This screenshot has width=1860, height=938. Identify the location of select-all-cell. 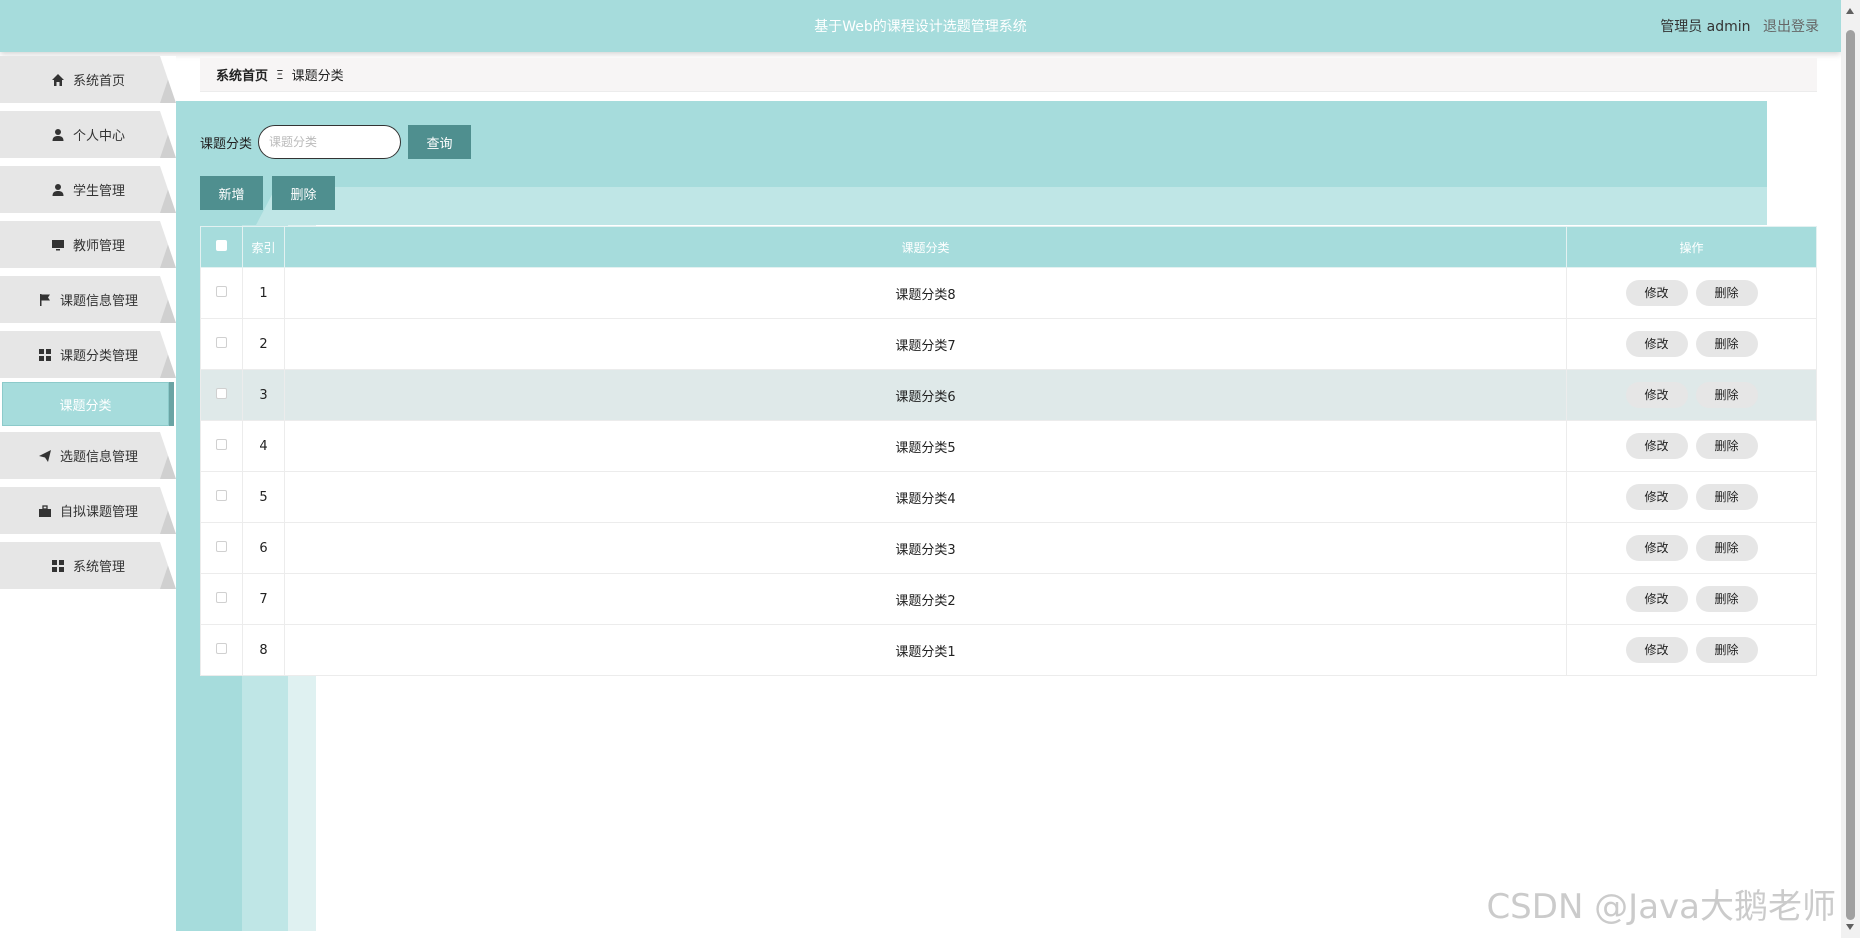
(221, 247).